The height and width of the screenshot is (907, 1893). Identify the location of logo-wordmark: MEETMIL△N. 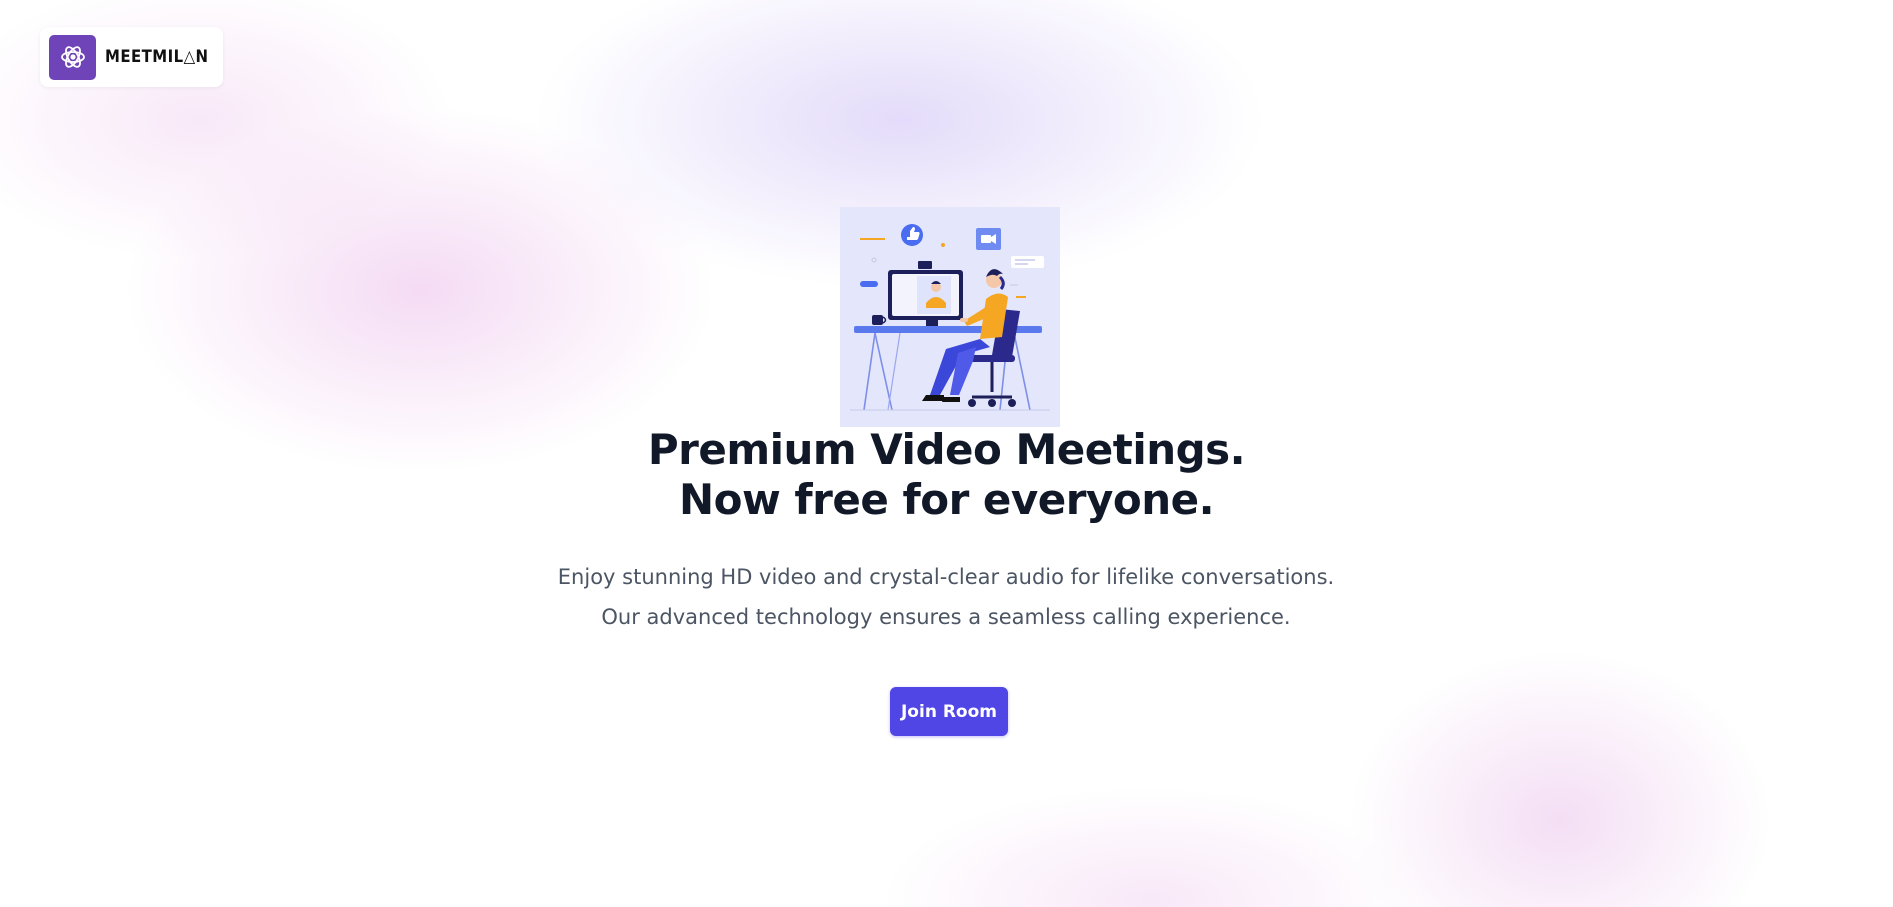
(157, 57).